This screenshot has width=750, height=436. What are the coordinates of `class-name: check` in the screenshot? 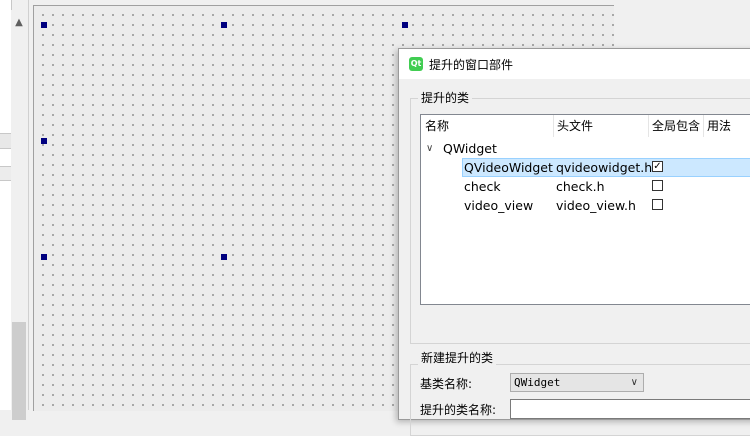 It's located at (482, 186).